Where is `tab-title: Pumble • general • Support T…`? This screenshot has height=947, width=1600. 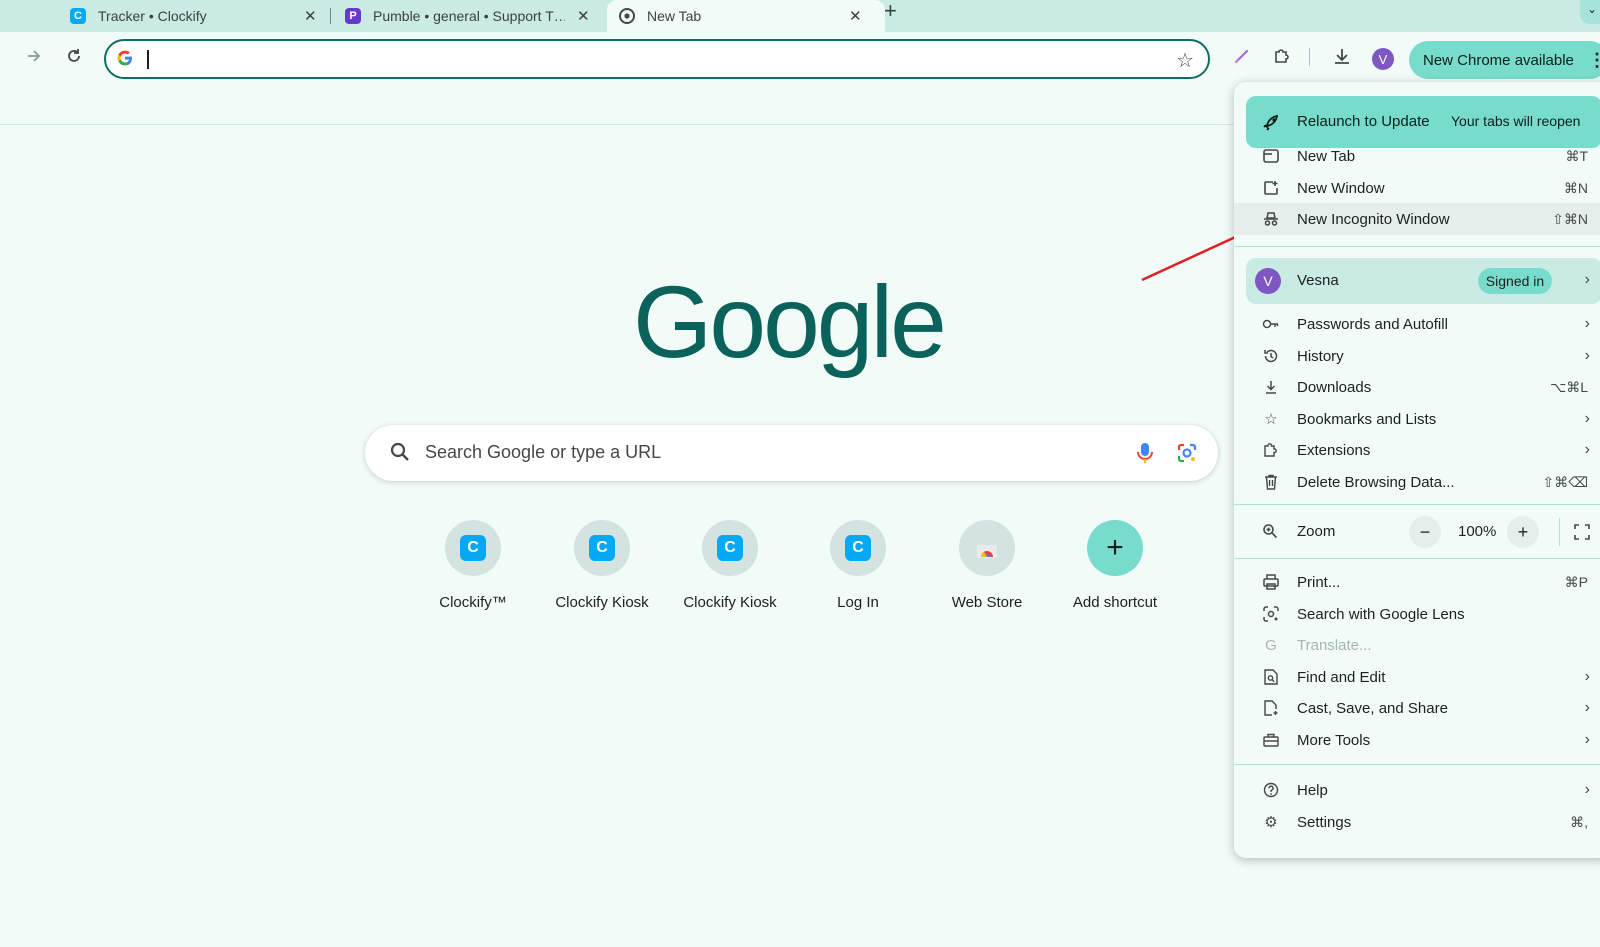
tab-title: Pumble • general • Support T… is located at coordinates (469, 16).